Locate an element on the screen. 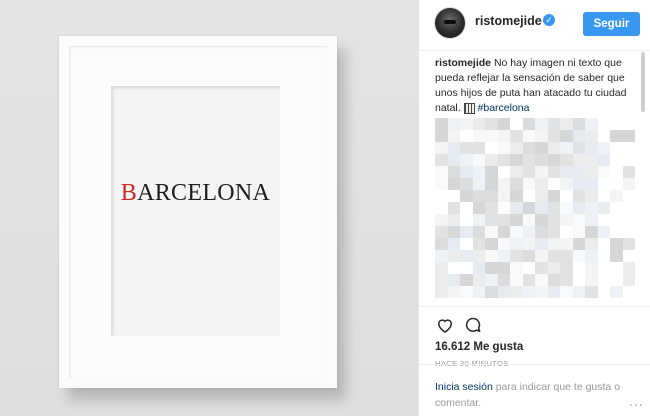 This screenshot has height=417, width=650. follow-button: Seguir is located at coordinates (611, 24).